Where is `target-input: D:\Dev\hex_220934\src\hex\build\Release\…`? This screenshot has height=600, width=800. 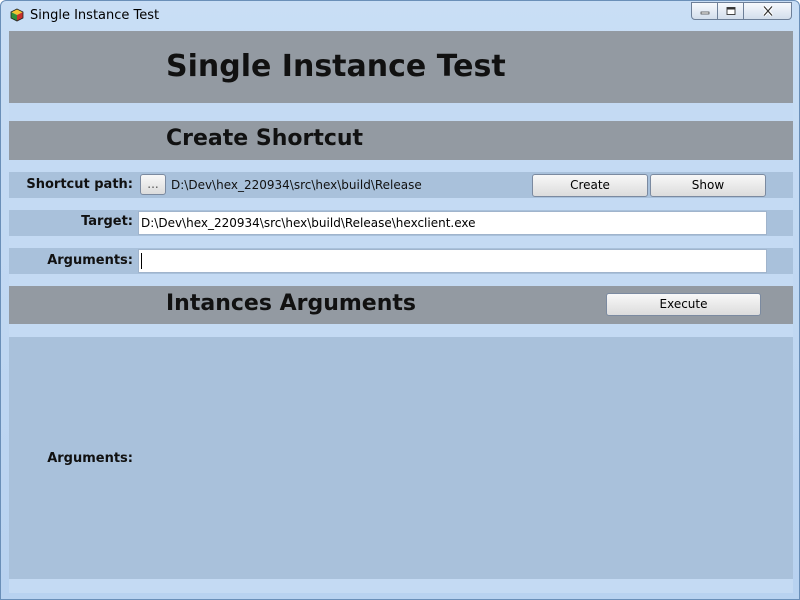
target-input: D:\Dev\hex_220934\src\hex\build\Release\… is located at coordinates (452, 223).